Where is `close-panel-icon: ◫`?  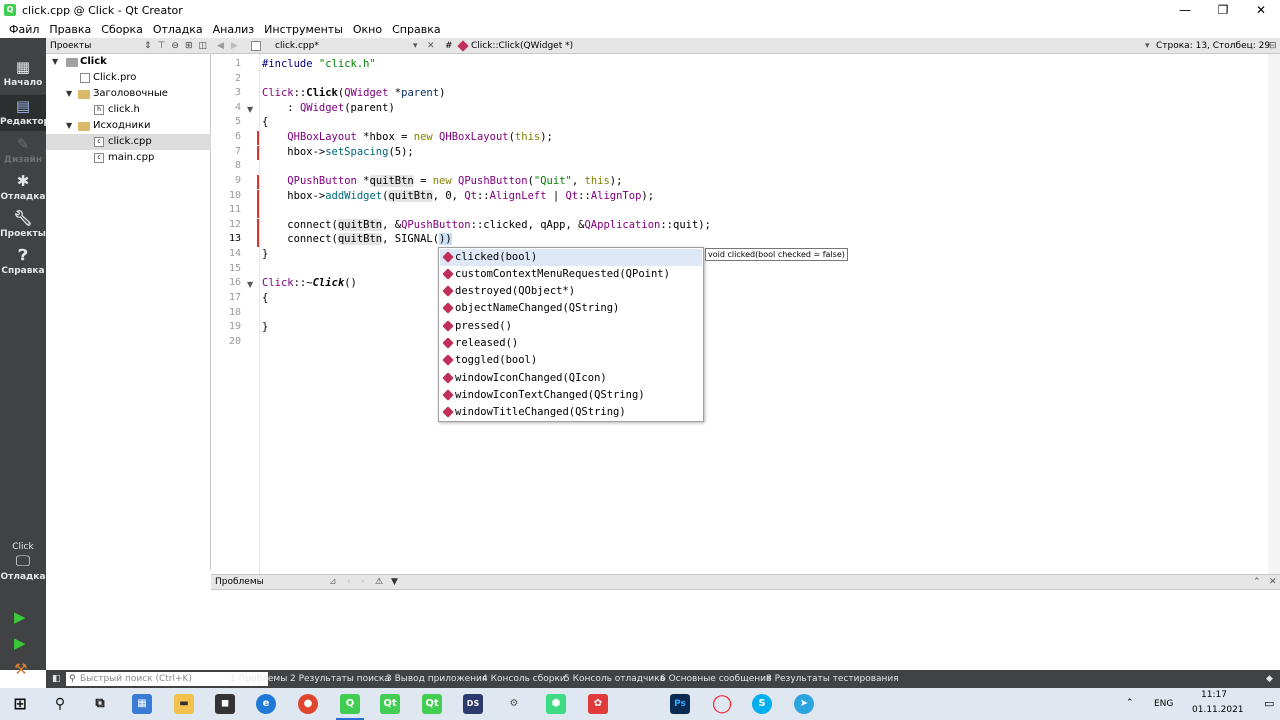
close-panel-icon: ◫ is located at coordinates (202, 46).